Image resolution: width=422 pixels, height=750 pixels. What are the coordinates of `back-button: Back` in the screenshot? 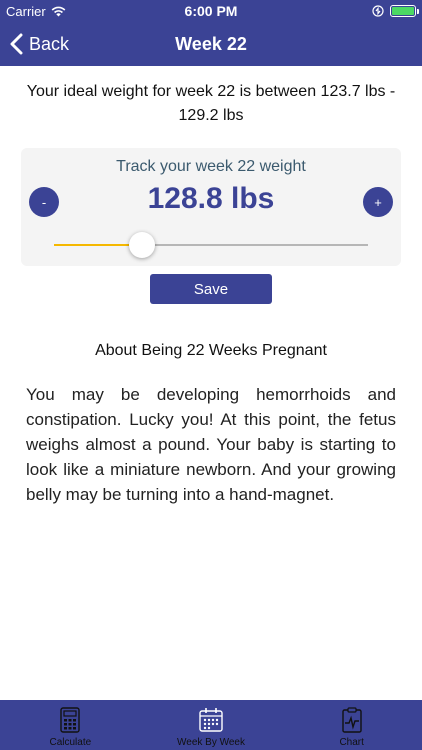 It's located at (39, 44).